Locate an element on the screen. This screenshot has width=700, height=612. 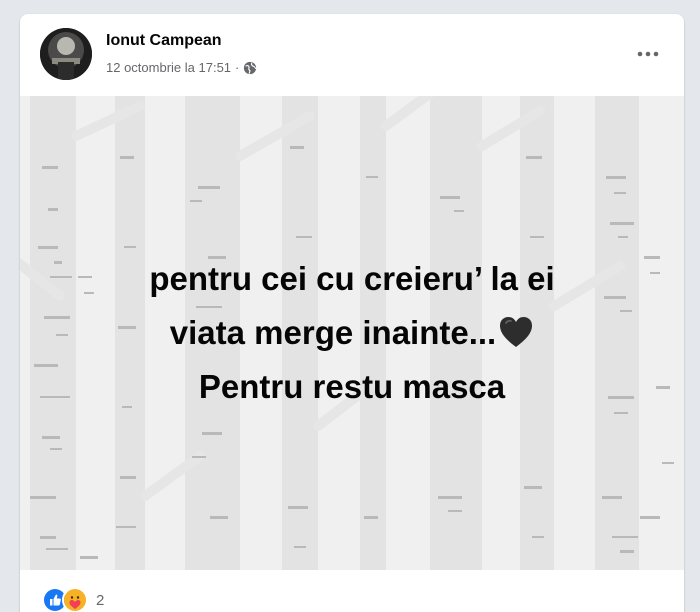
post-footer: 2 is located at coordinates (352, 591).